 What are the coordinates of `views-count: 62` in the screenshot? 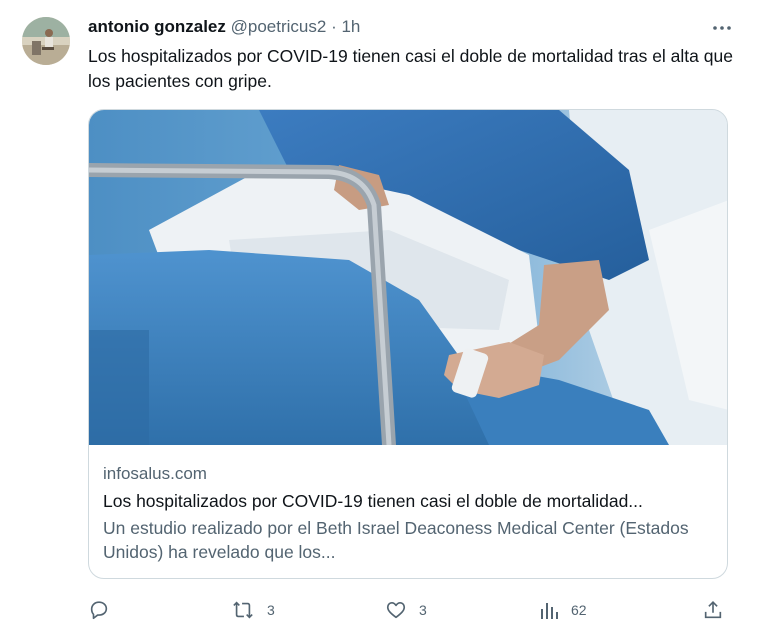 It's located at (579, 610).